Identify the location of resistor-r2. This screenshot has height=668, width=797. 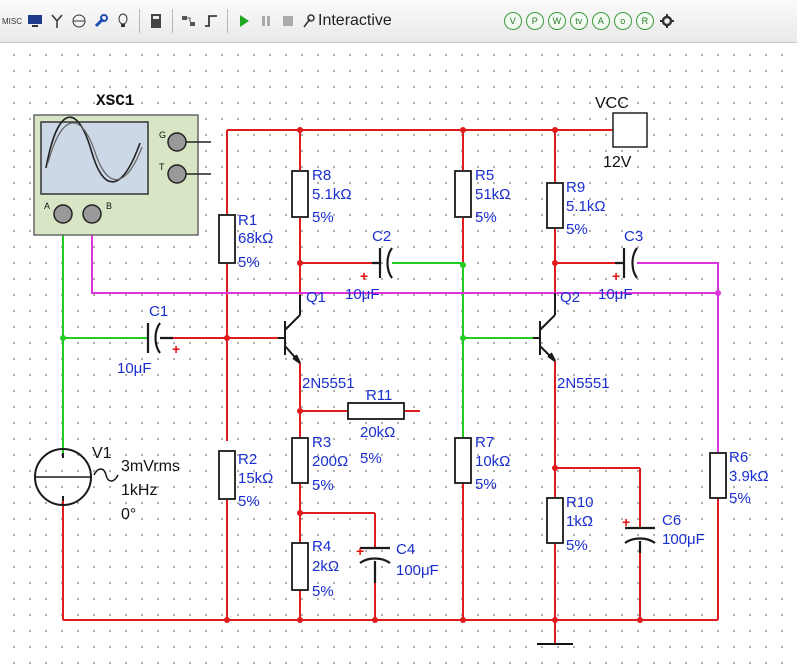
(227, 475).